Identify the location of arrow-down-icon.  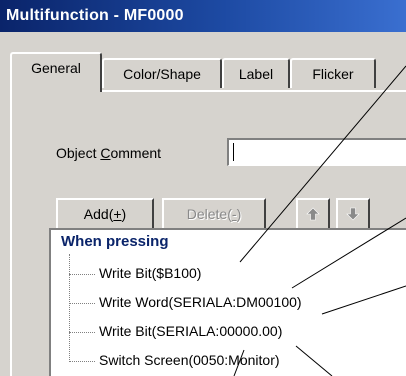
(353, 214).